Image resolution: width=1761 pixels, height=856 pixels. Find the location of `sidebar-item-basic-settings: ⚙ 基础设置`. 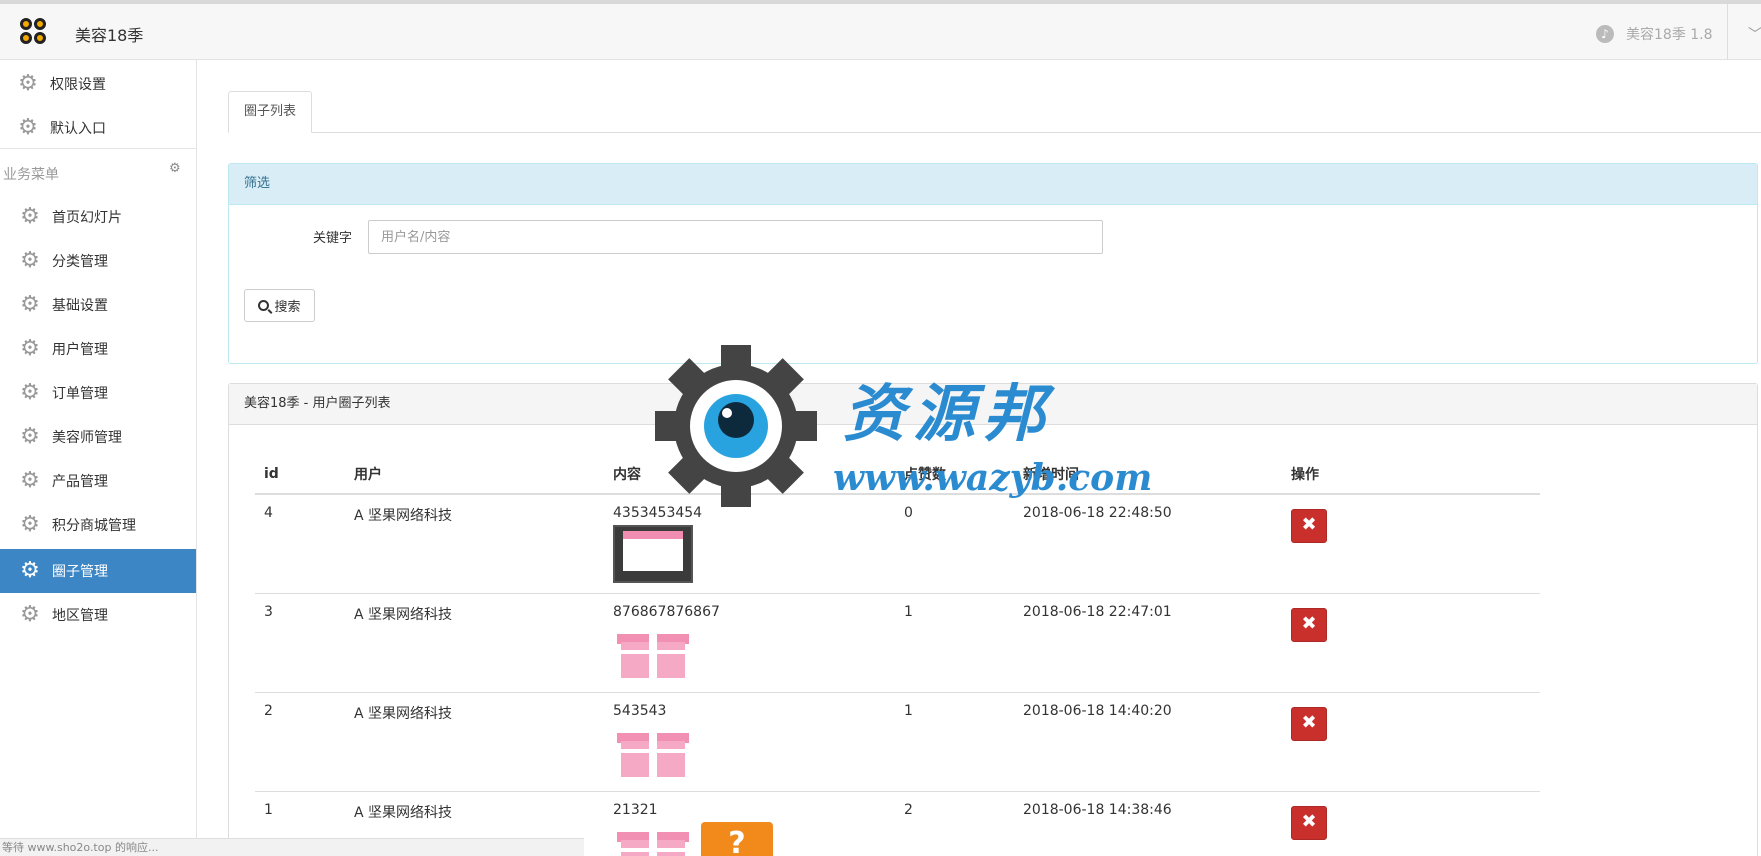

sidebar-item-basic-settings: ⚙ 基础设置 is located at coordinates (98, 305).